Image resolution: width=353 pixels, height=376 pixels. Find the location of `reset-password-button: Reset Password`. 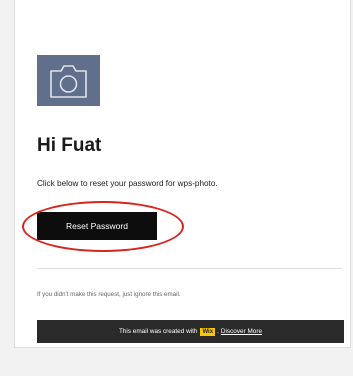

reset-password-button: Reset Password is located at coordinates (97, 226).